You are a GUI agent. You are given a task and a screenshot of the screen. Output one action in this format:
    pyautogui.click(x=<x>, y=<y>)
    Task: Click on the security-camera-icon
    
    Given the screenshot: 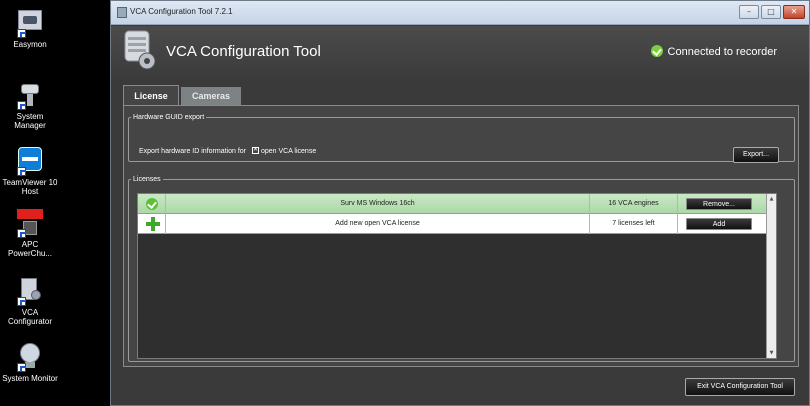 What is the action you would take?
    pyautogui.click(x=30, y=95)
    